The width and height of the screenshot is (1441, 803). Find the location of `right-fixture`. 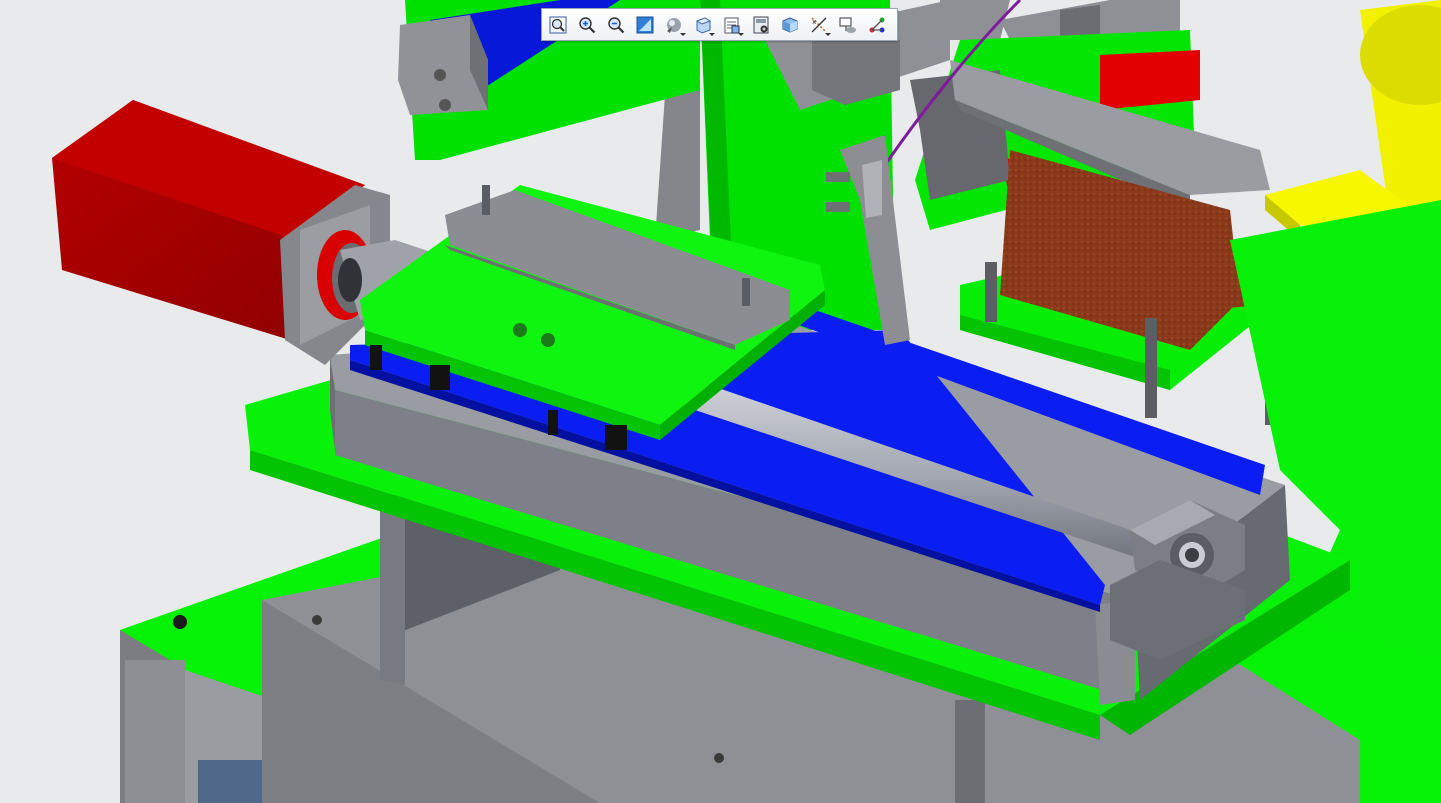

right-fixture is located at coordinates (1102, 212).